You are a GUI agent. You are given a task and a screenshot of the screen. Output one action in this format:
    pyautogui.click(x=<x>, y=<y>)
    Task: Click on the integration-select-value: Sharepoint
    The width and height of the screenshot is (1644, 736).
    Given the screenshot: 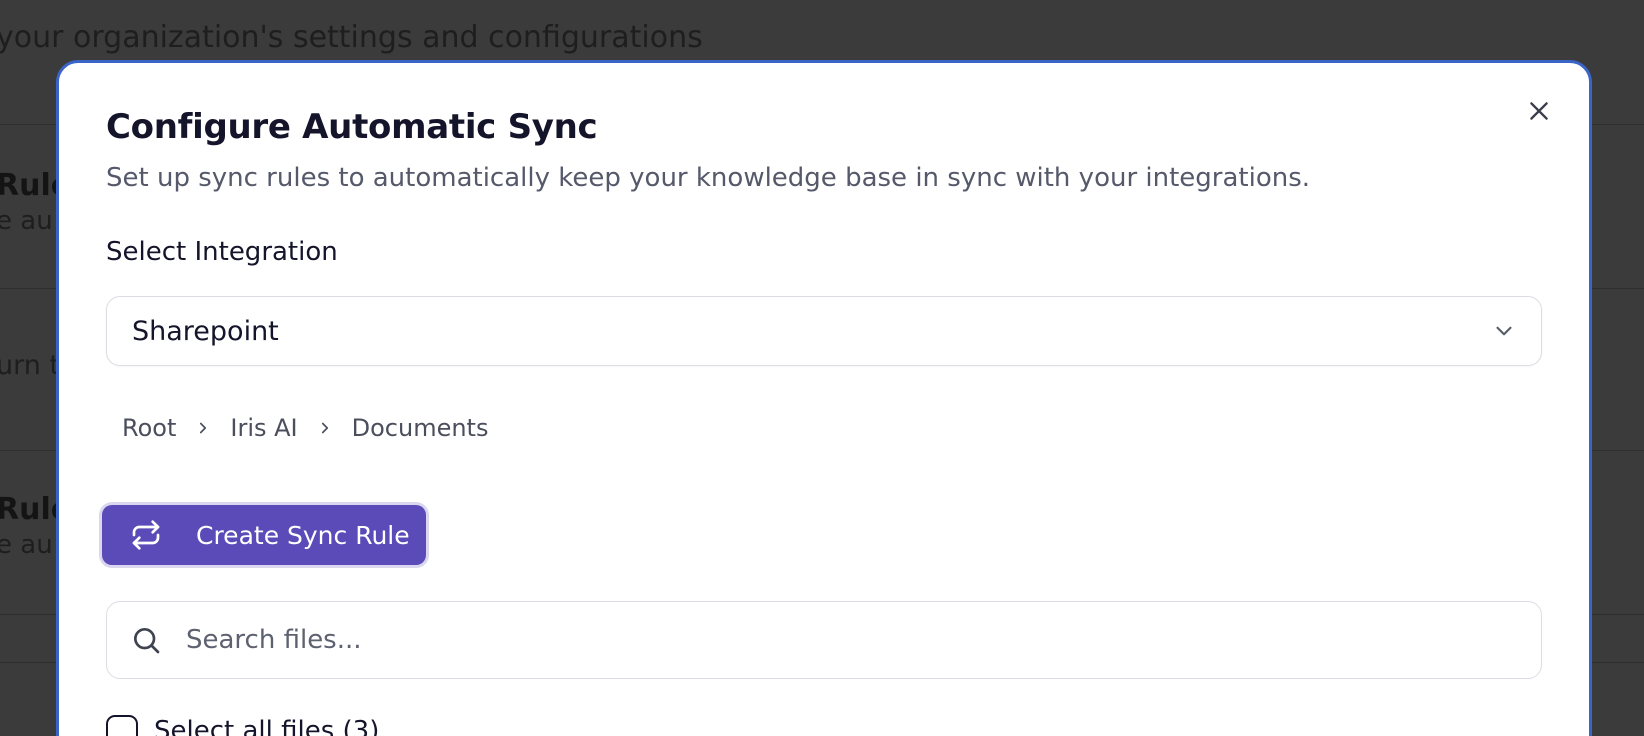 What is the action you would take?
    pyautogui.click(x=205, y=331)
    